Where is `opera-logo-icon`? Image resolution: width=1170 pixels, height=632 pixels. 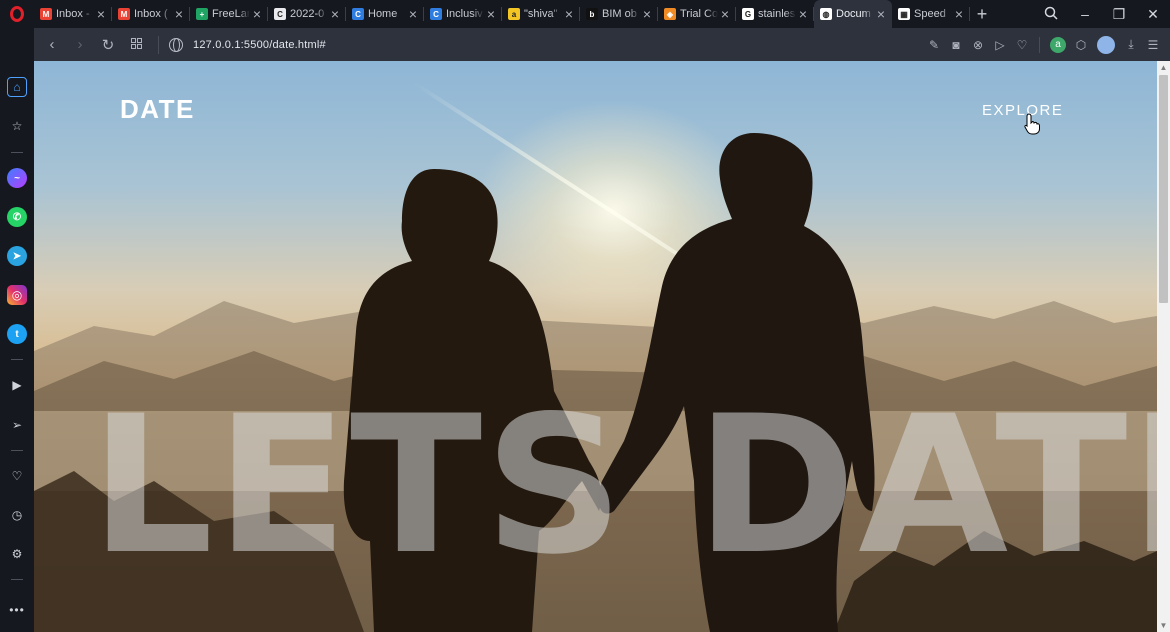 opera-logo-icon is located at coordinates (17, 14).